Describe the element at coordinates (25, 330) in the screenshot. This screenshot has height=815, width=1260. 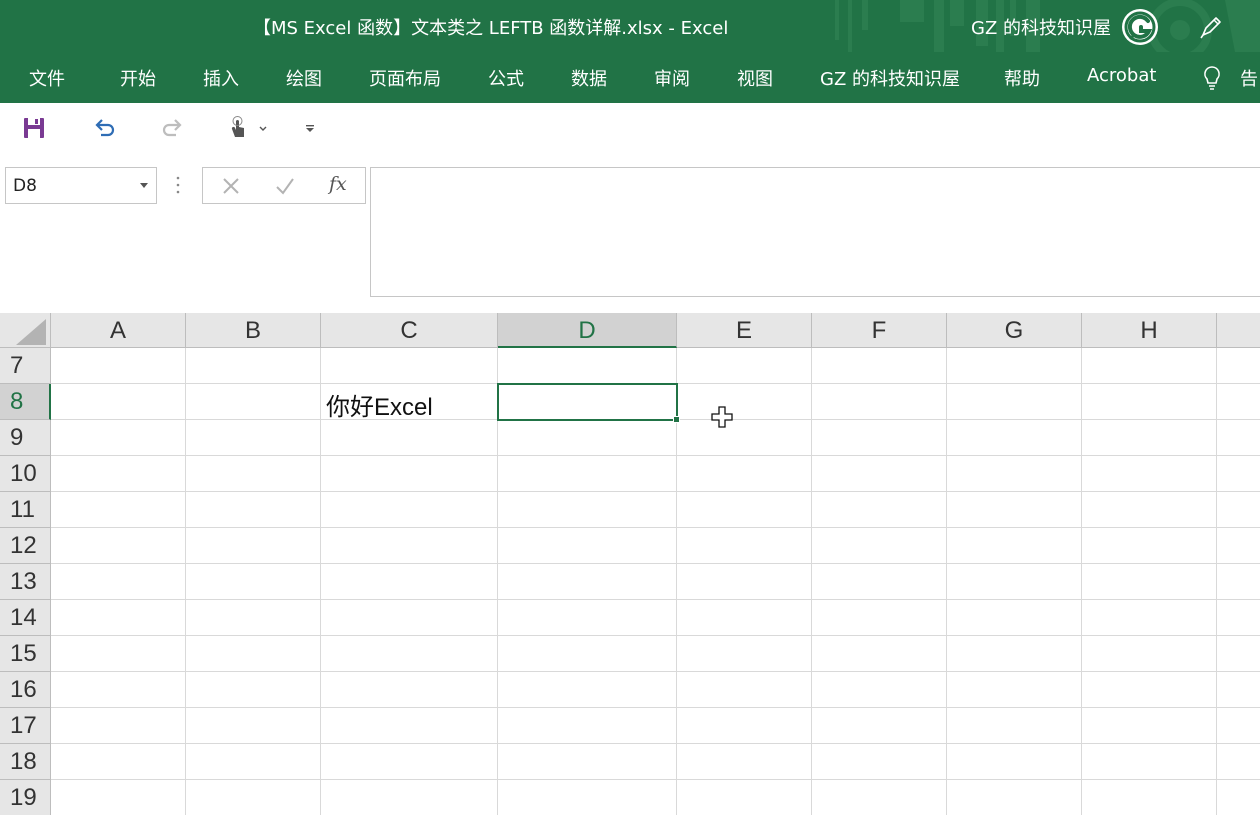
I see `select-all-button` at that location.